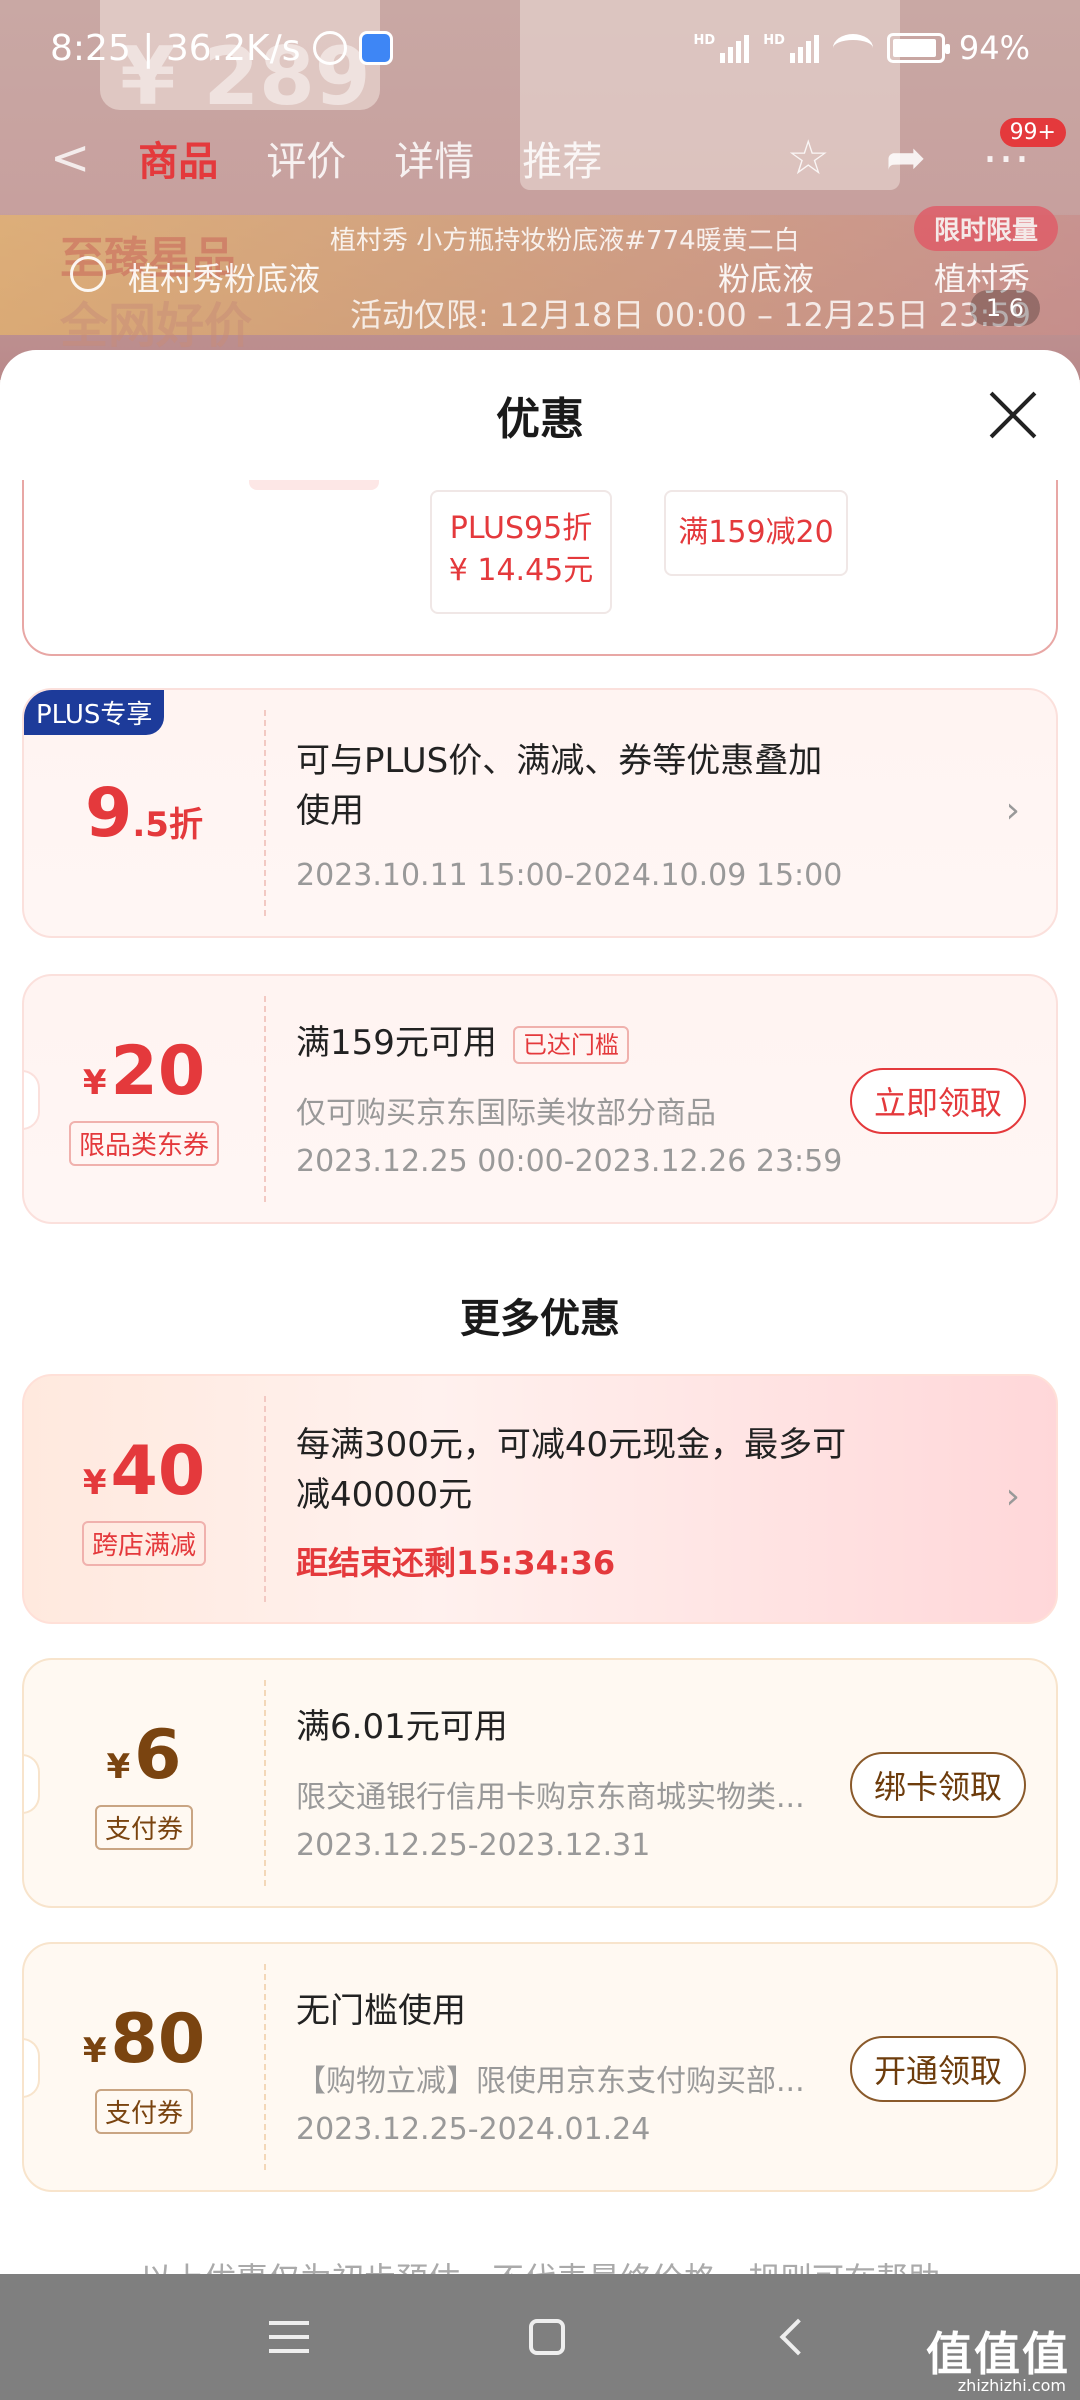  I want to click on battery-percent: 94%, so click(994, 48).